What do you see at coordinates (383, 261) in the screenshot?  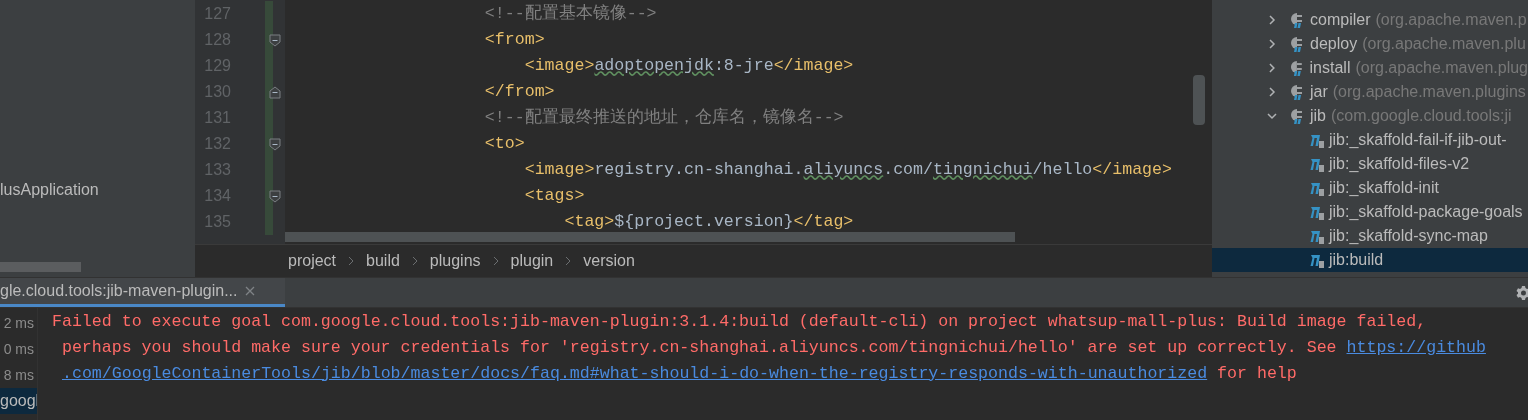 I see `breadcrumb-item: build` at bounding box center [383, 261].